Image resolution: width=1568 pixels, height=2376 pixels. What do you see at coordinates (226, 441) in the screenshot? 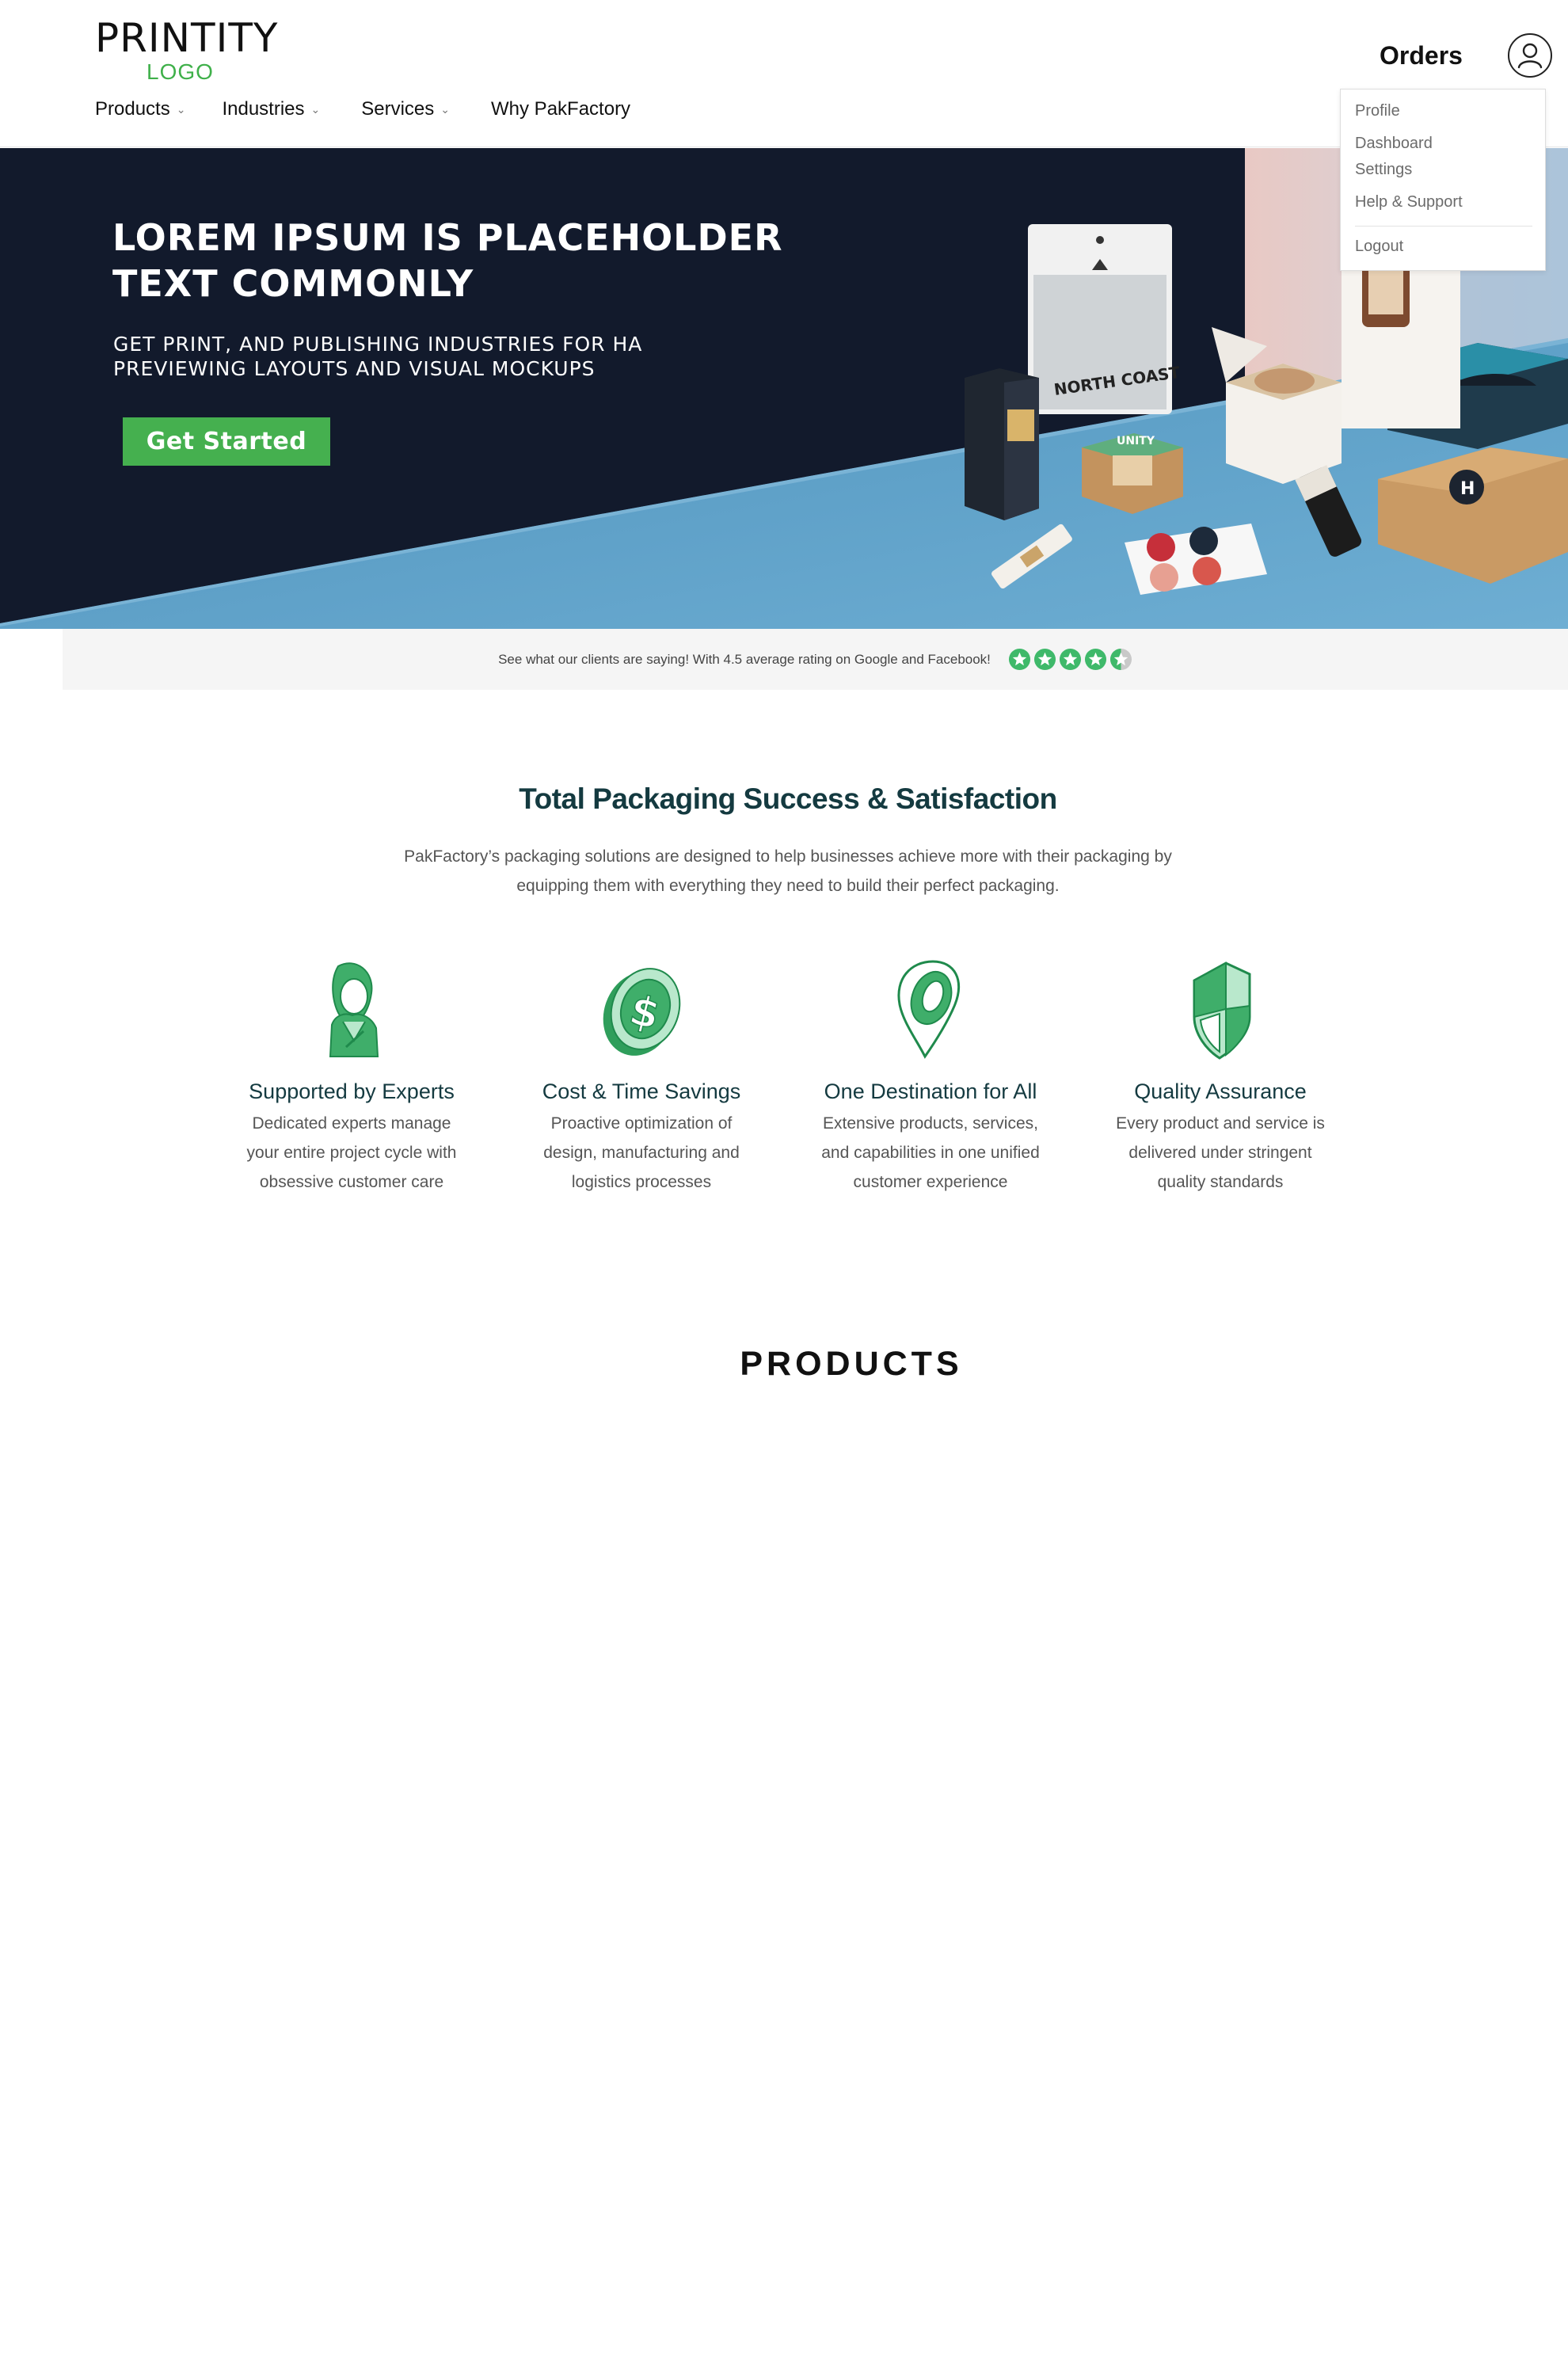
I see `get-started-button: Get Started` at bounding box center [226, 441].